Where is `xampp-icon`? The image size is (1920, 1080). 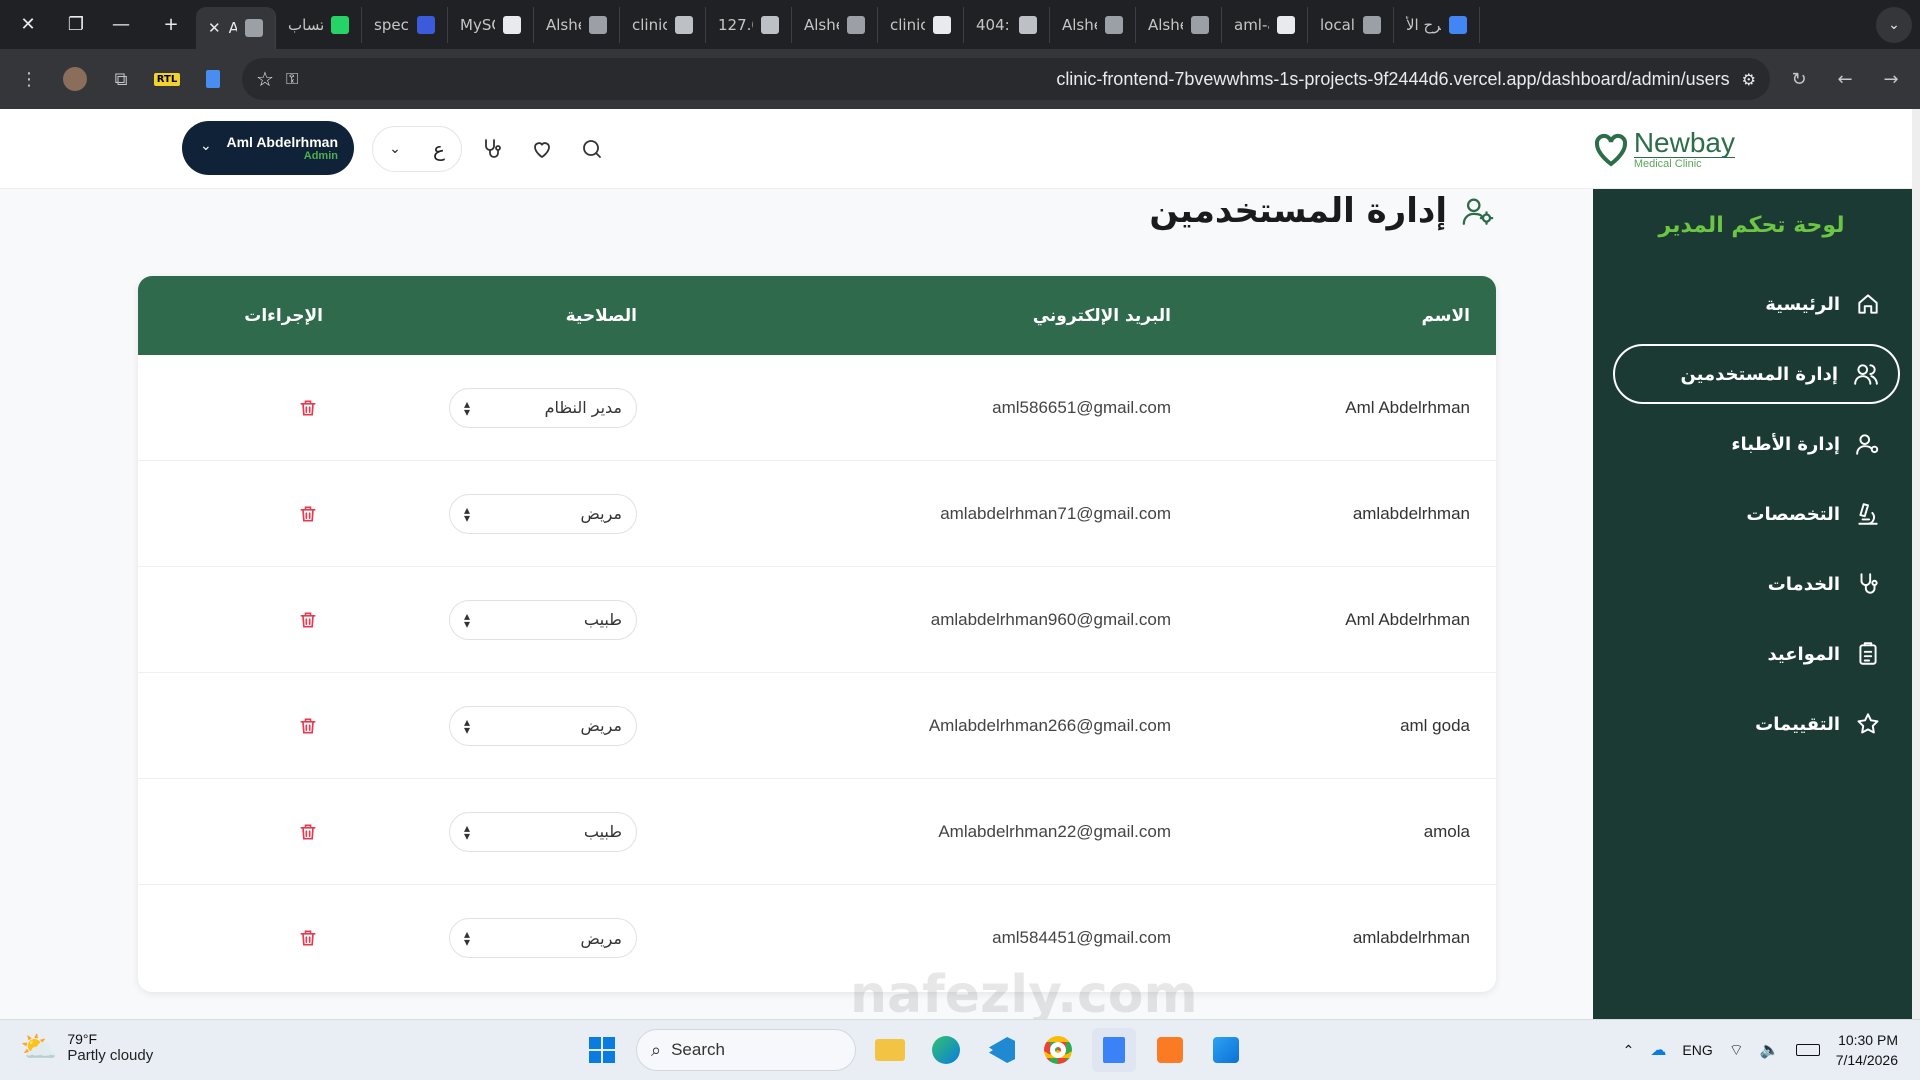 xampp-icon is located at coordinates (1170, 1050).